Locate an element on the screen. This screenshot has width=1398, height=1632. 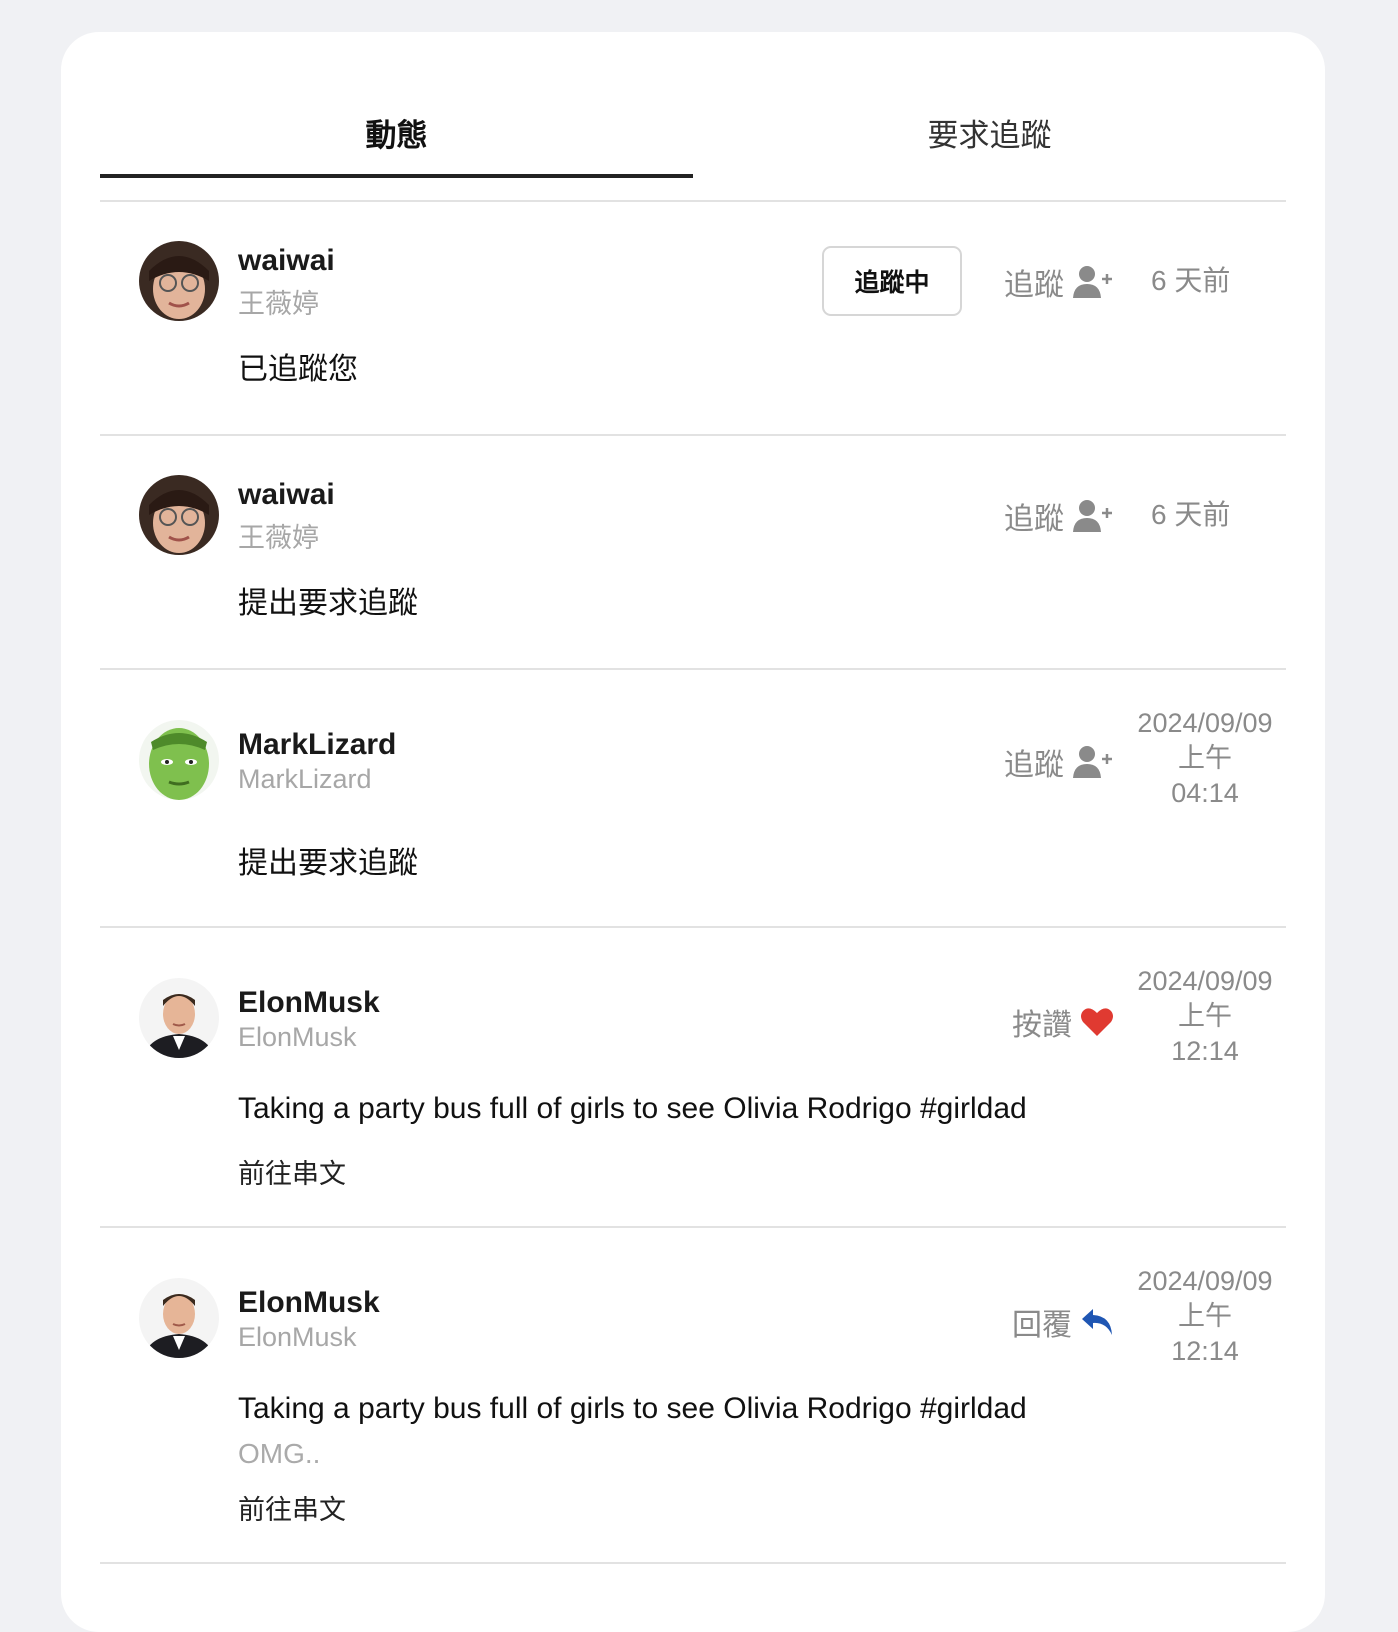
reply-icon is located at coordinates (1097, 1322).